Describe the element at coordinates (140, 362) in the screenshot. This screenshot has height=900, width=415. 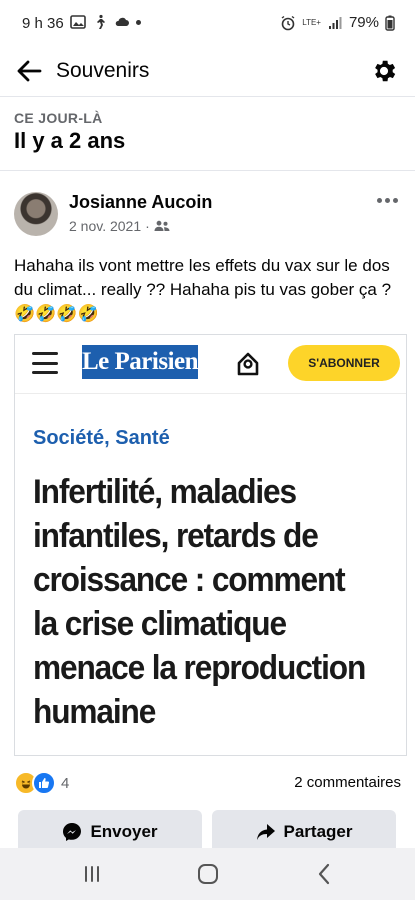
I see `le-parisien-logo: Le Parisien` at that location.